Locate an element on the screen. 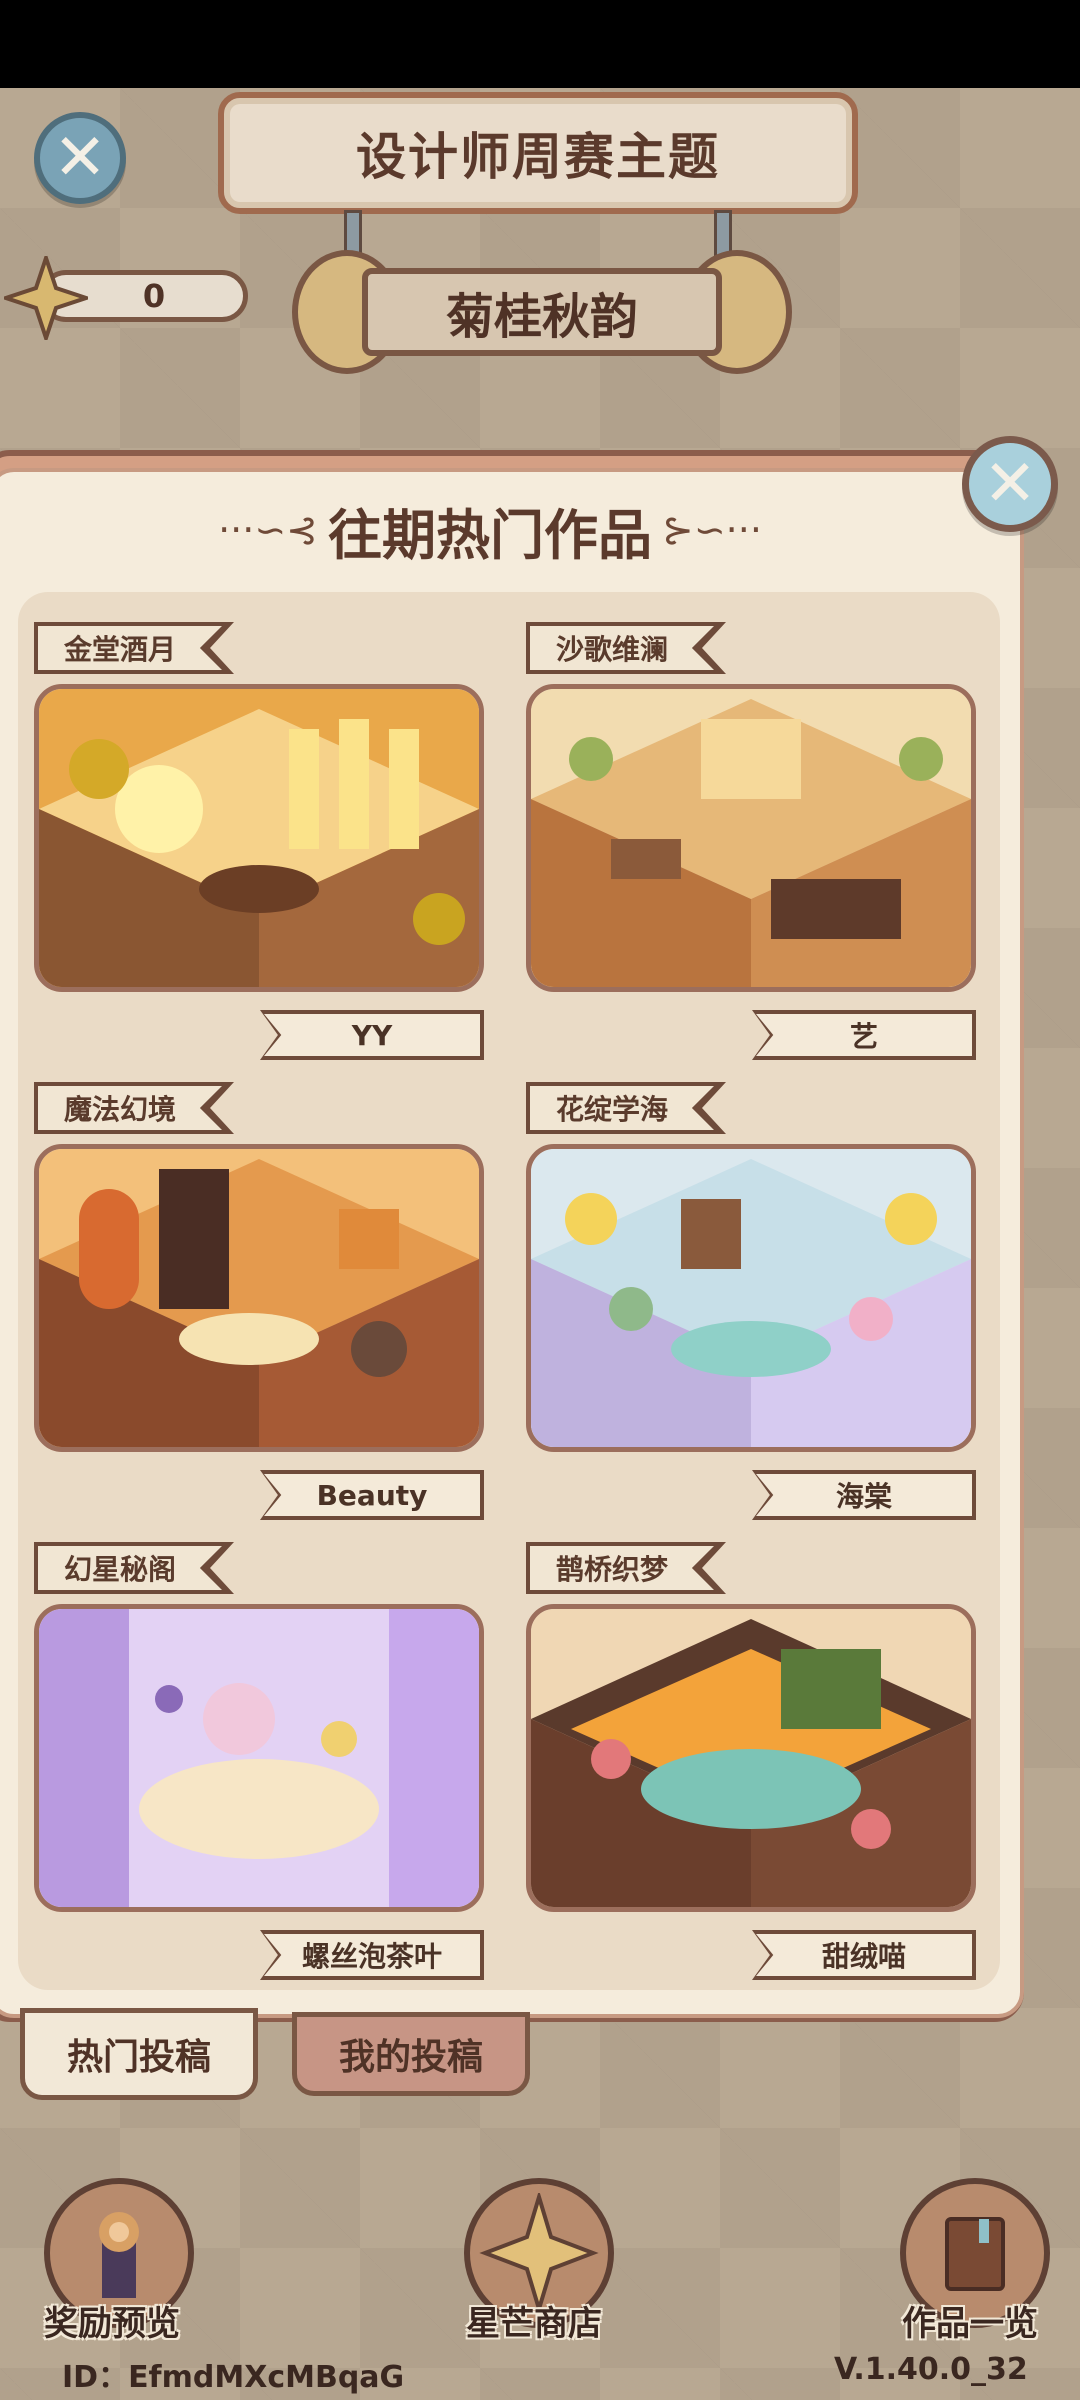 This screenshot has height=2400, width=1080. author-name: 甜绒喵 is located at coordinates (864, 1955).